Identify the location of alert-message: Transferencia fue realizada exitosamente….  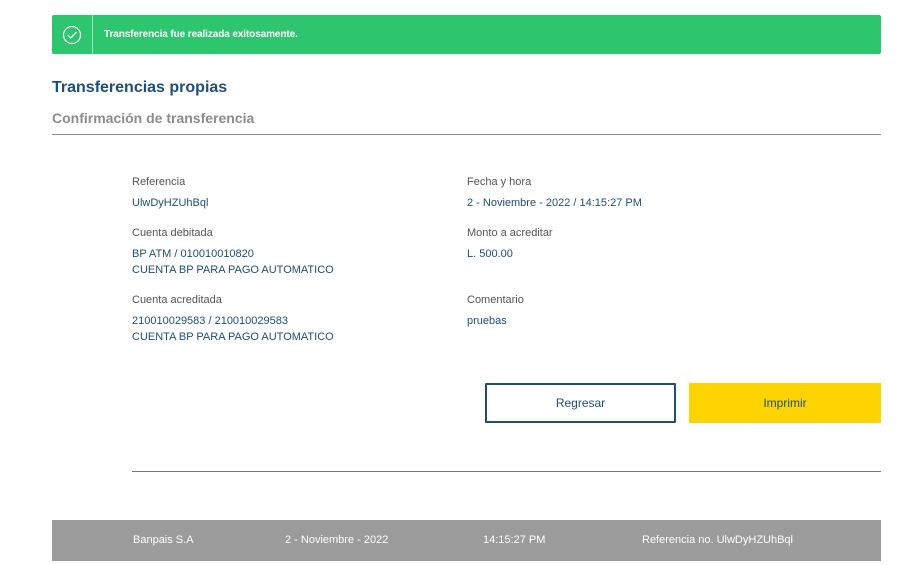
(201, 34).